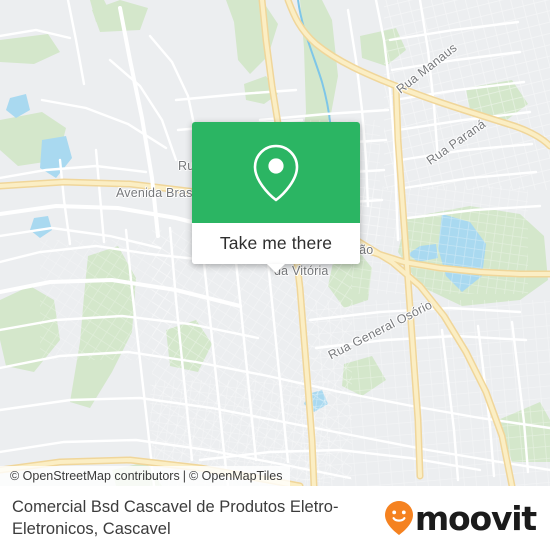 This screenshot has height=550, width=550. Describe the element at coordinates (475, 518) in the screenshot. I see `moovit-wordmark: moovit` at that location.